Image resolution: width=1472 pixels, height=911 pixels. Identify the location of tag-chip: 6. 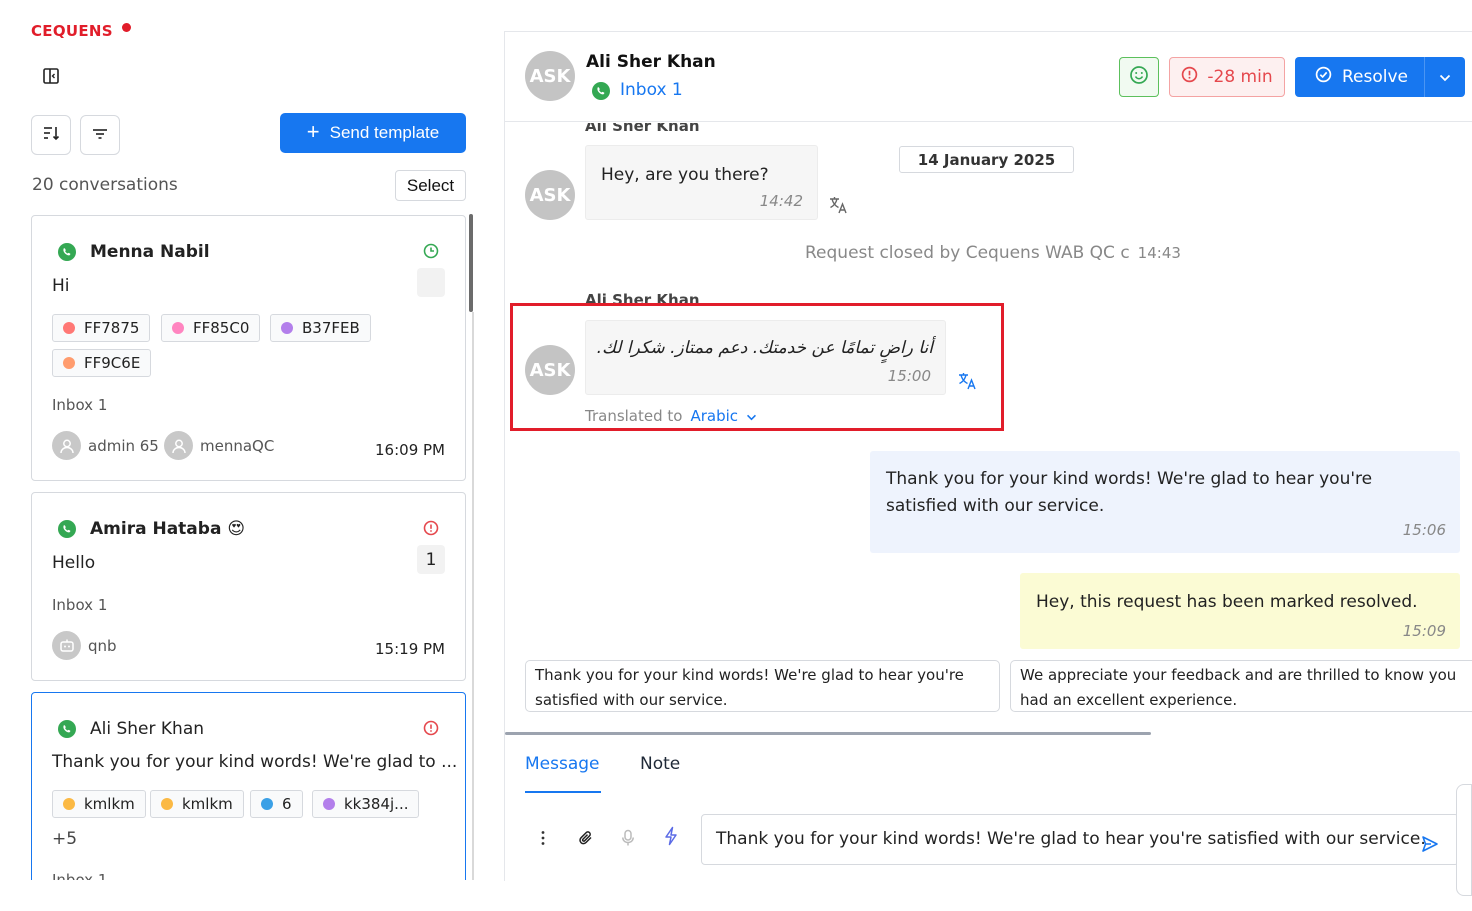
(276, 804).